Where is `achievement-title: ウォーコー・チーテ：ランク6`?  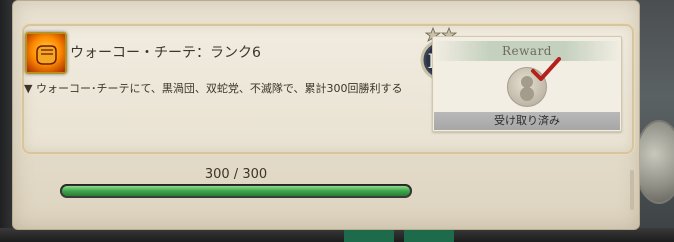
achievement-title: ウォーコー・チーテ：ランク6 is located at coordinates (165, 53).